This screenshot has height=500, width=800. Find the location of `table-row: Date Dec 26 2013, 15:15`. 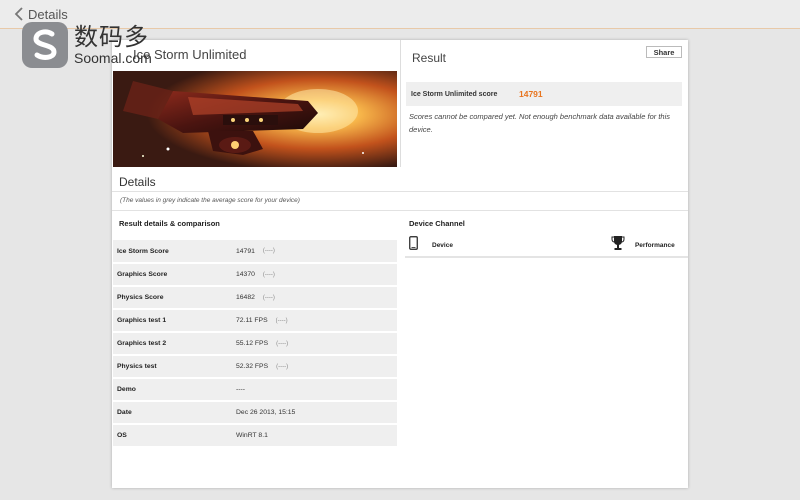

table-row: Date Dec 26 2013, 15:15 is located at coordinates (255, 412).